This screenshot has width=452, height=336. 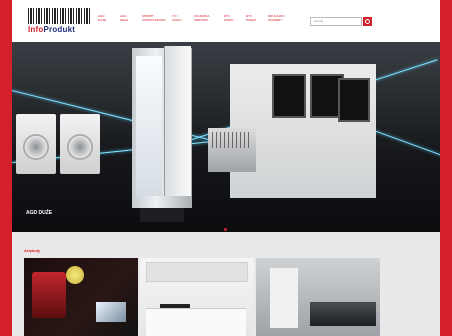 What do you see at coordinates (59, 29) in the screenshot?
I see `logo-text-part-2: Produkt` at bounding box center [59, 29].